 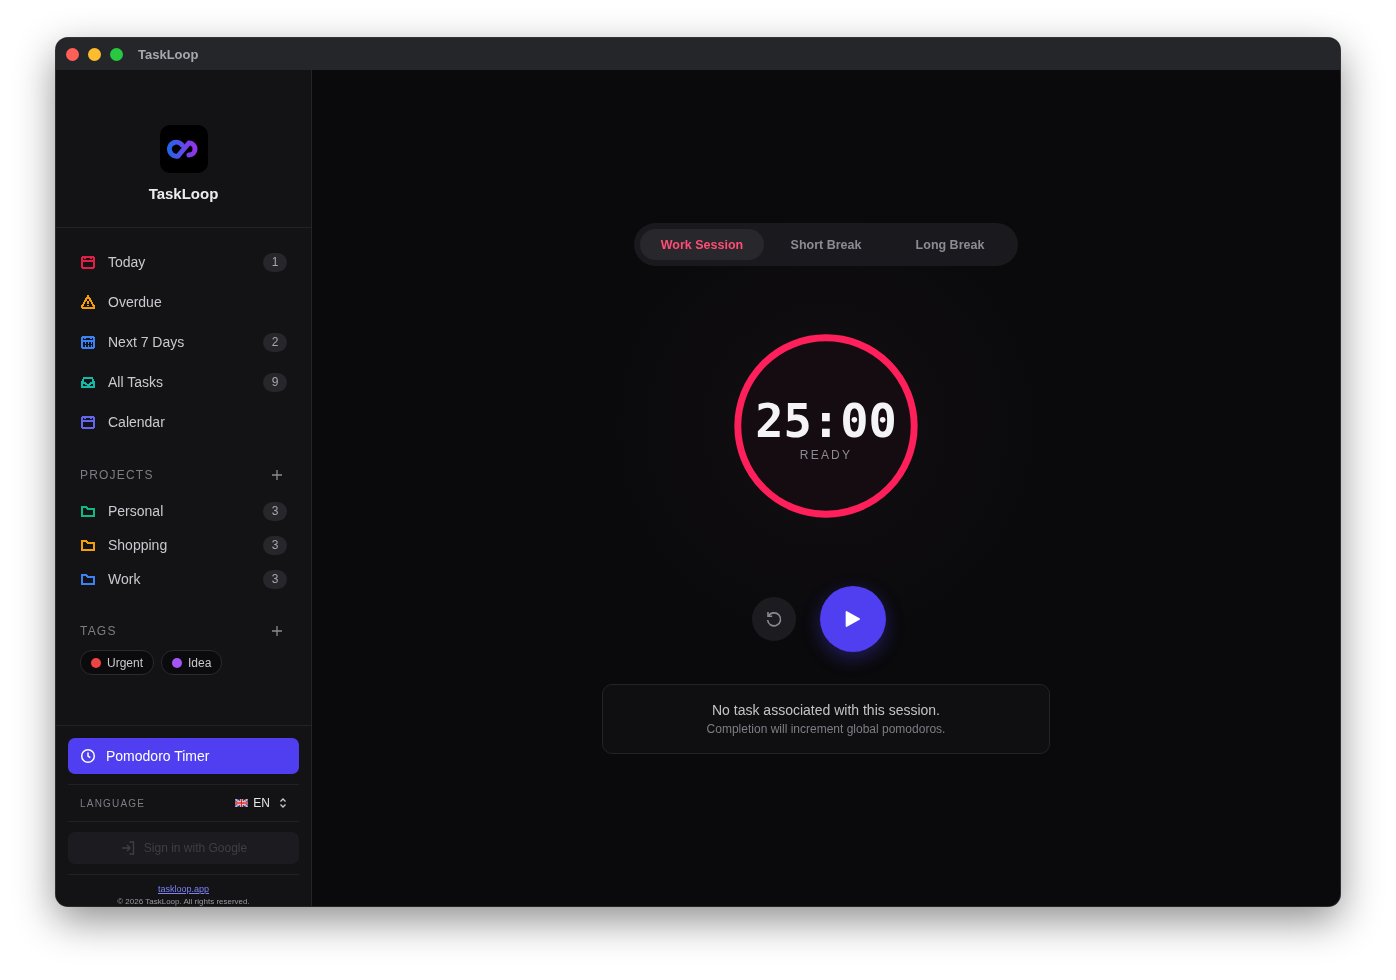 I want to click on count-badge: 2, so click(x=275, y=342).